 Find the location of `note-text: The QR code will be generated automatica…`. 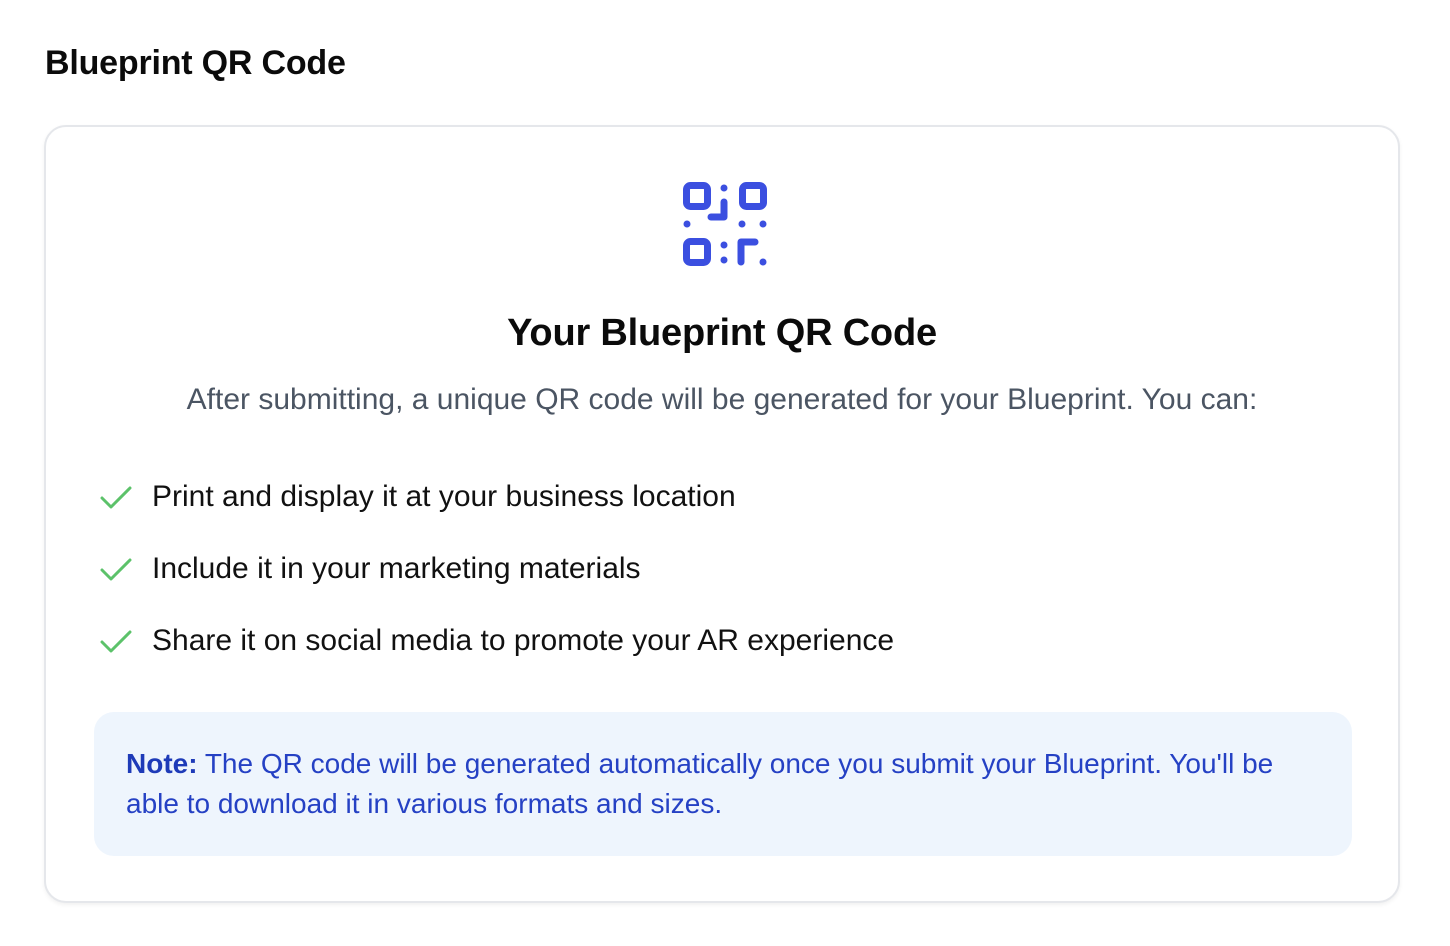

note-text: The QR code will be generated automatica… is located at coordinates (700, 783).